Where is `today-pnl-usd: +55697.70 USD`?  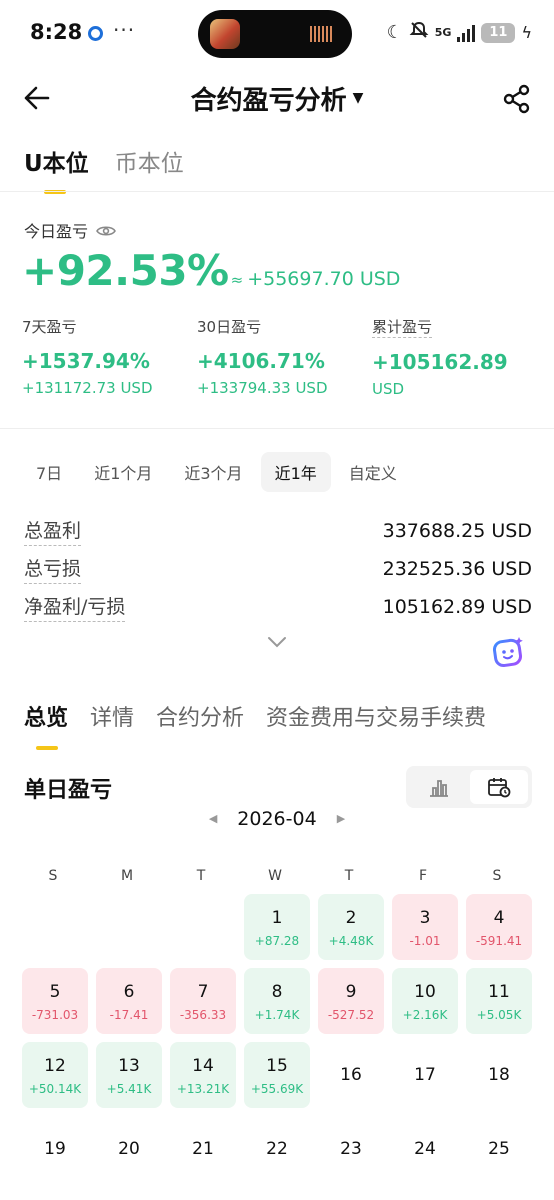
today-pnl-usd: +55697.70 USD is located at coordinates (324, 279).